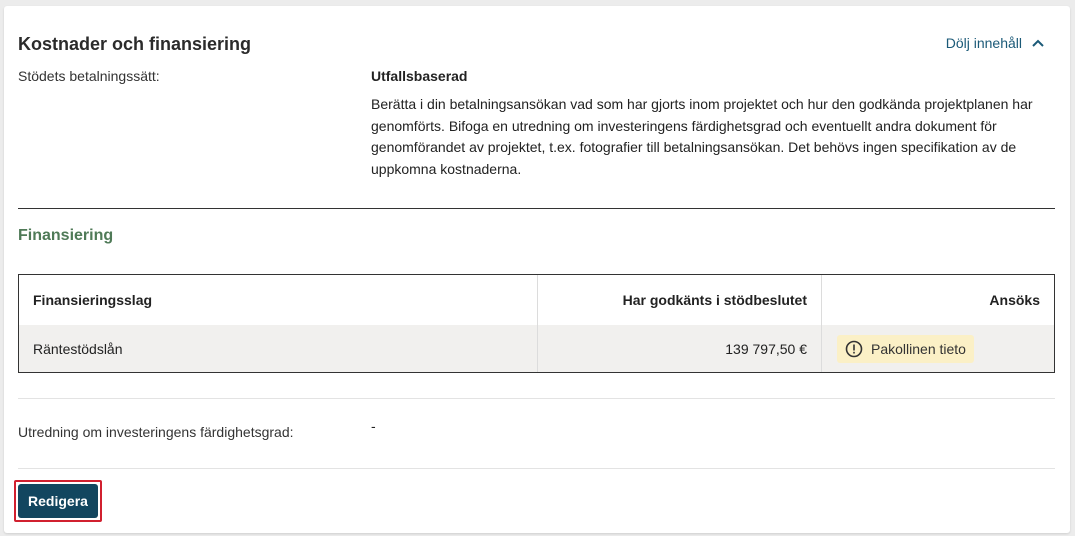 The width and height of the screenshot is (1075, 536). I want to click on payment-method-label: Stödets betalningssätt:, so click(89, 76).